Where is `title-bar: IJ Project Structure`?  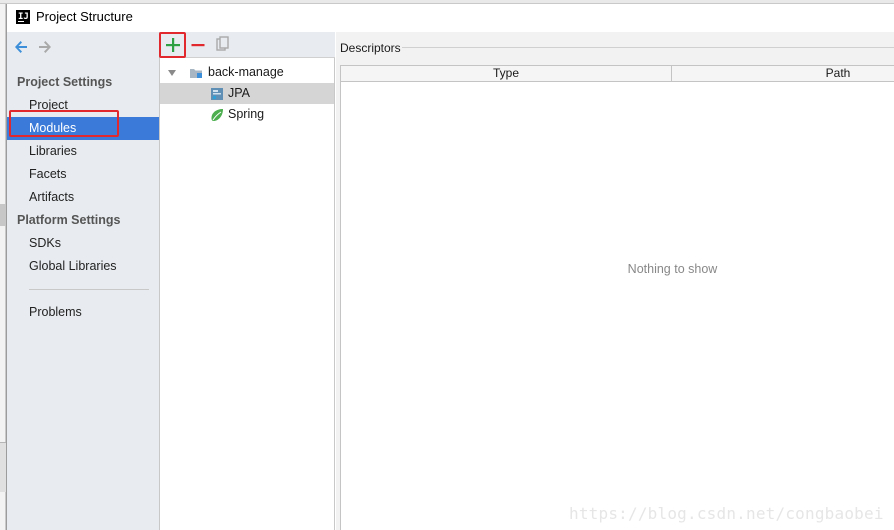 title-bar: IJ Project Structure is located at coordinates (450, 18).